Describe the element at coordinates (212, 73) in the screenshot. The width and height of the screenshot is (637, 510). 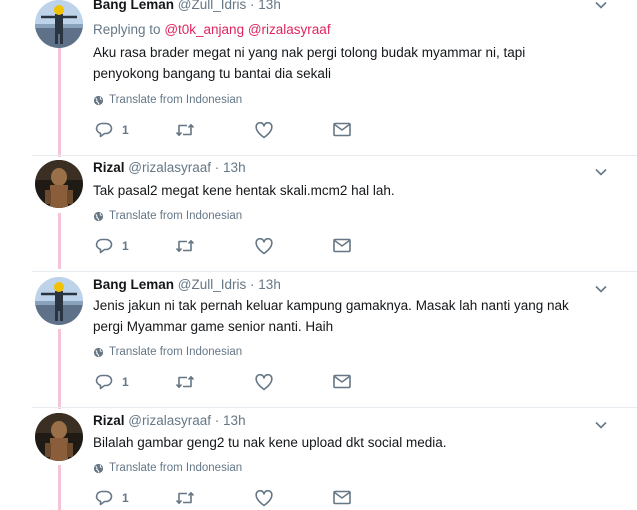
I see `tweet-text-line: penyokong bangang tu bantai dia sekali` at that location.